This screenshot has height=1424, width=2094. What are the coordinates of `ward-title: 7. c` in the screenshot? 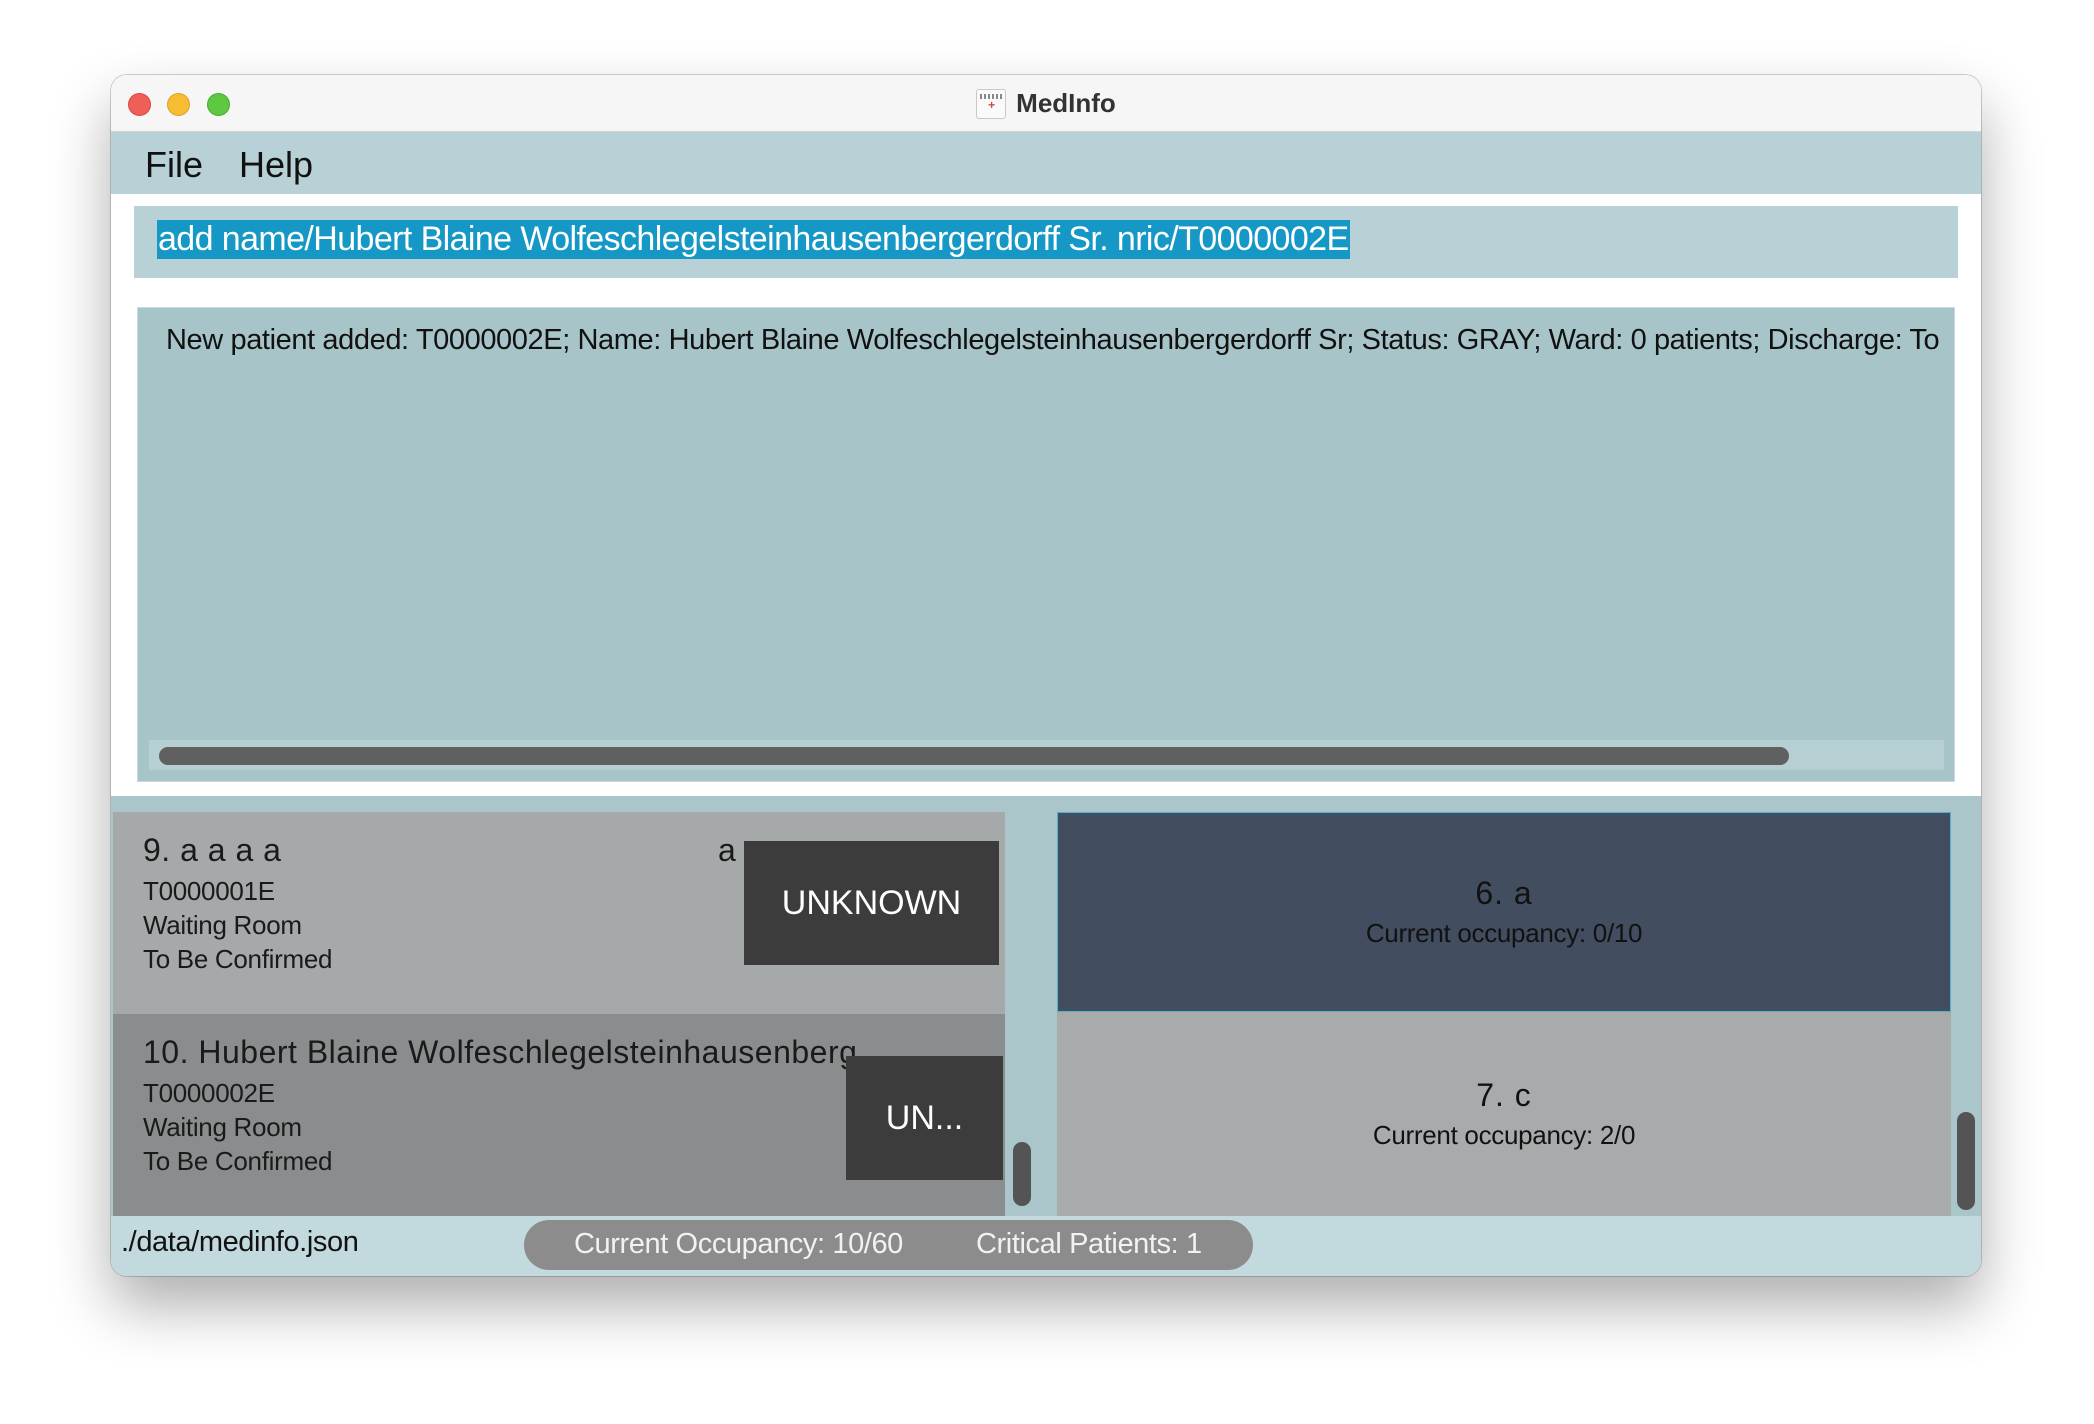 It's located at (1504, 1095).